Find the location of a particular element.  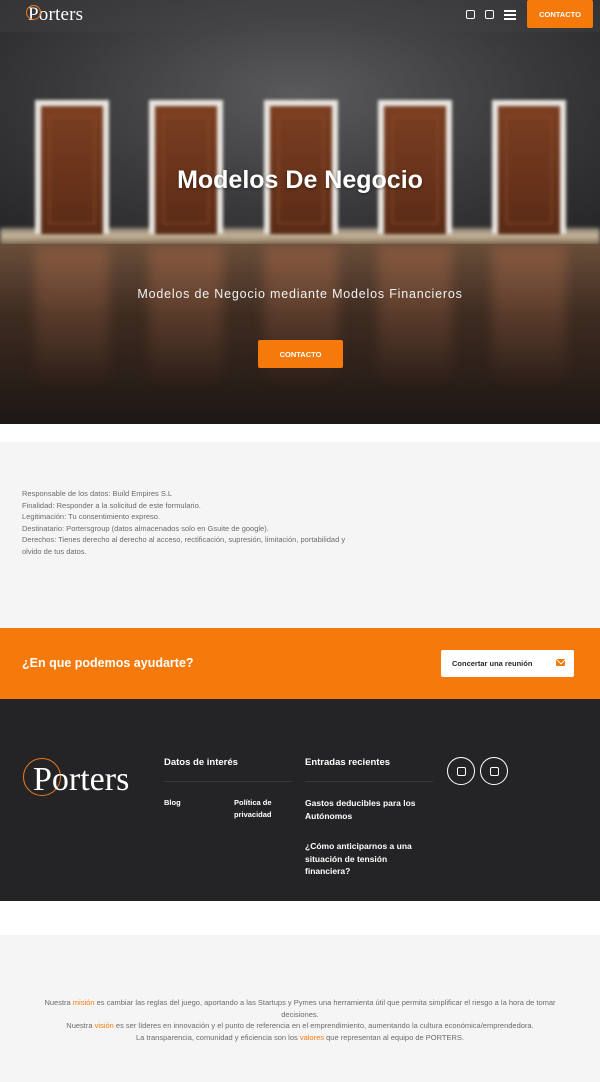

footer-brand-logo: Porters is located at coordinates (78, 780).